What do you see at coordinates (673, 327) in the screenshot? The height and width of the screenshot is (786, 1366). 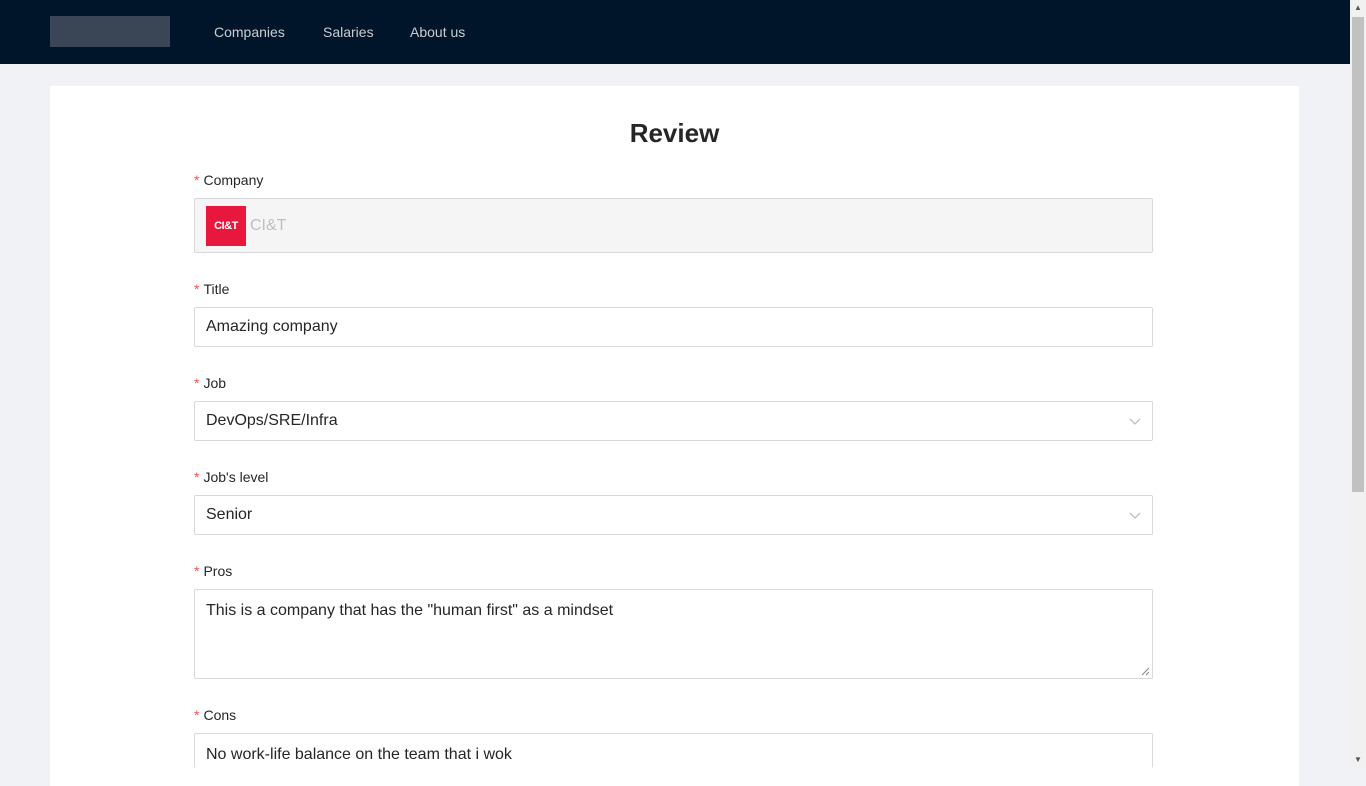 I see `title-input: Amazing company` at bounding box center [673, 327].